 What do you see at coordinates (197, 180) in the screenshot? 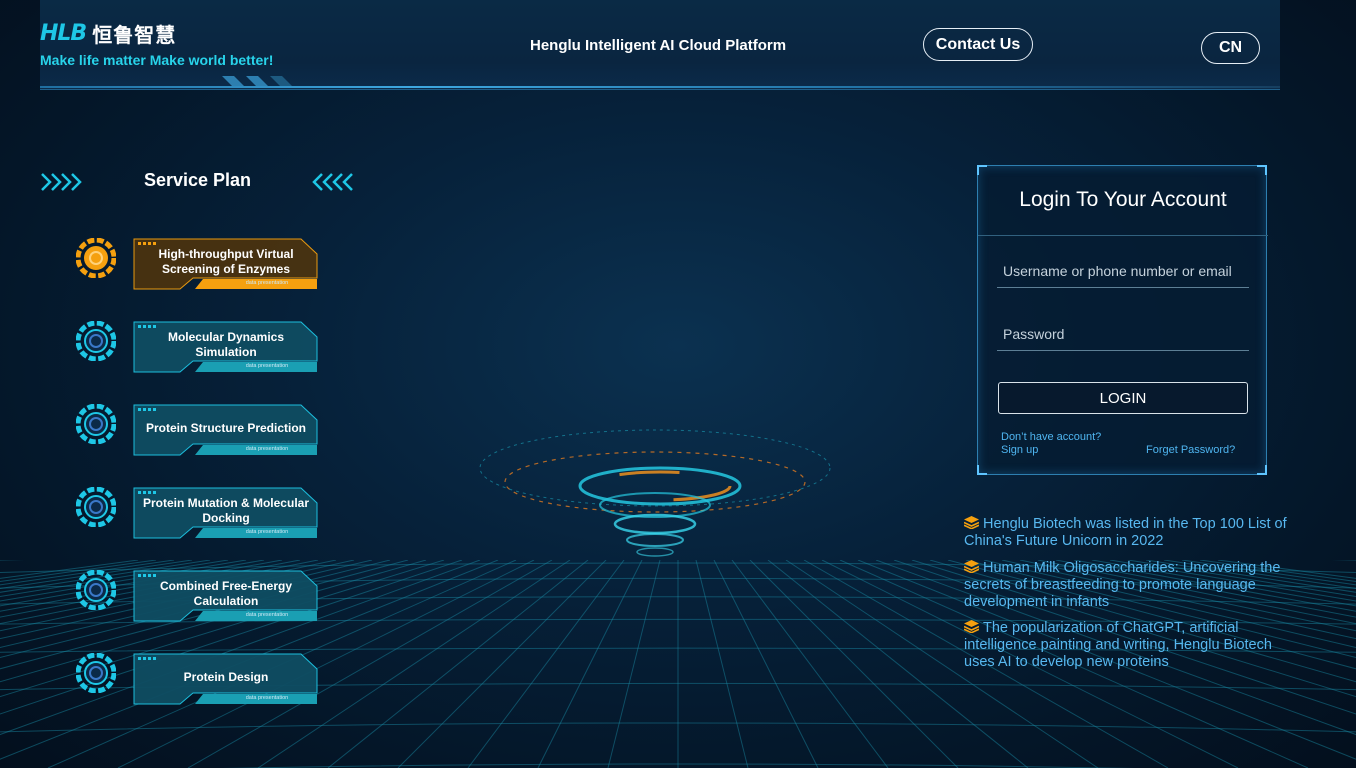
I see `service-plan-title: Service Plan` at bounding box center [197, 180].